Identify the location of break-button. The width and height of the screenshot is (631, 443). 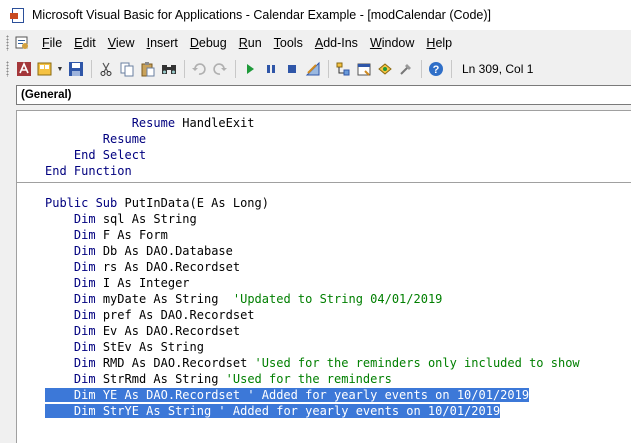
(271, 69).